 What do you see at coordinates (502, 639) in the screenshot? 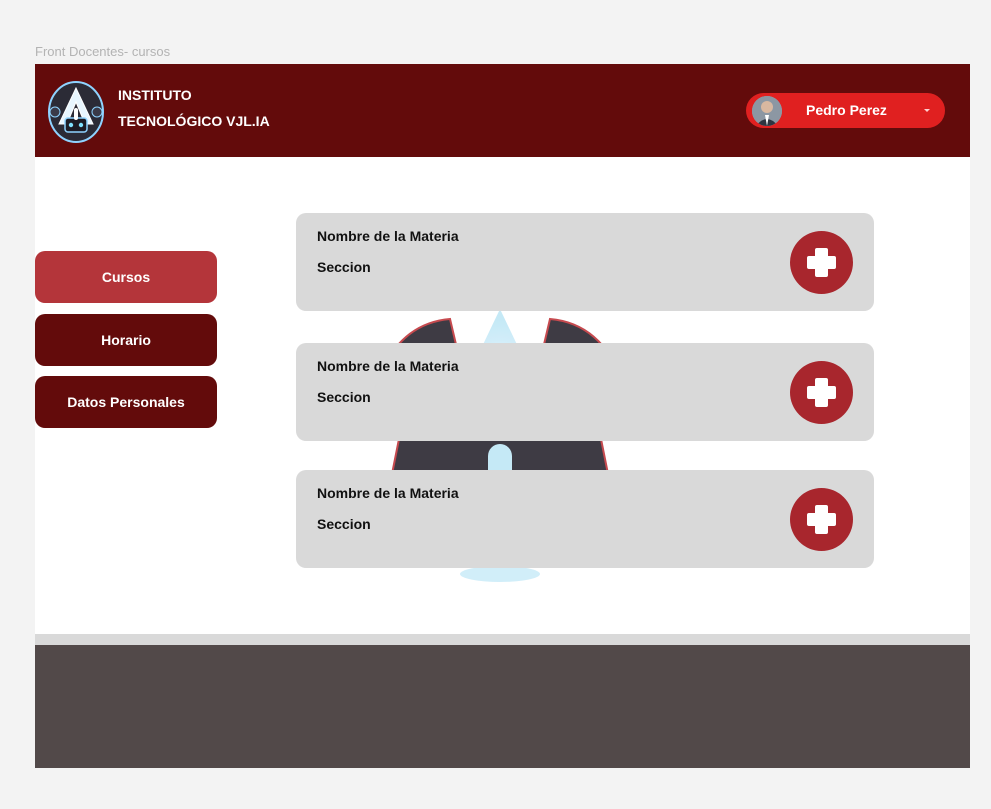
I see `footer-divider` at bounding box center [502, 639].